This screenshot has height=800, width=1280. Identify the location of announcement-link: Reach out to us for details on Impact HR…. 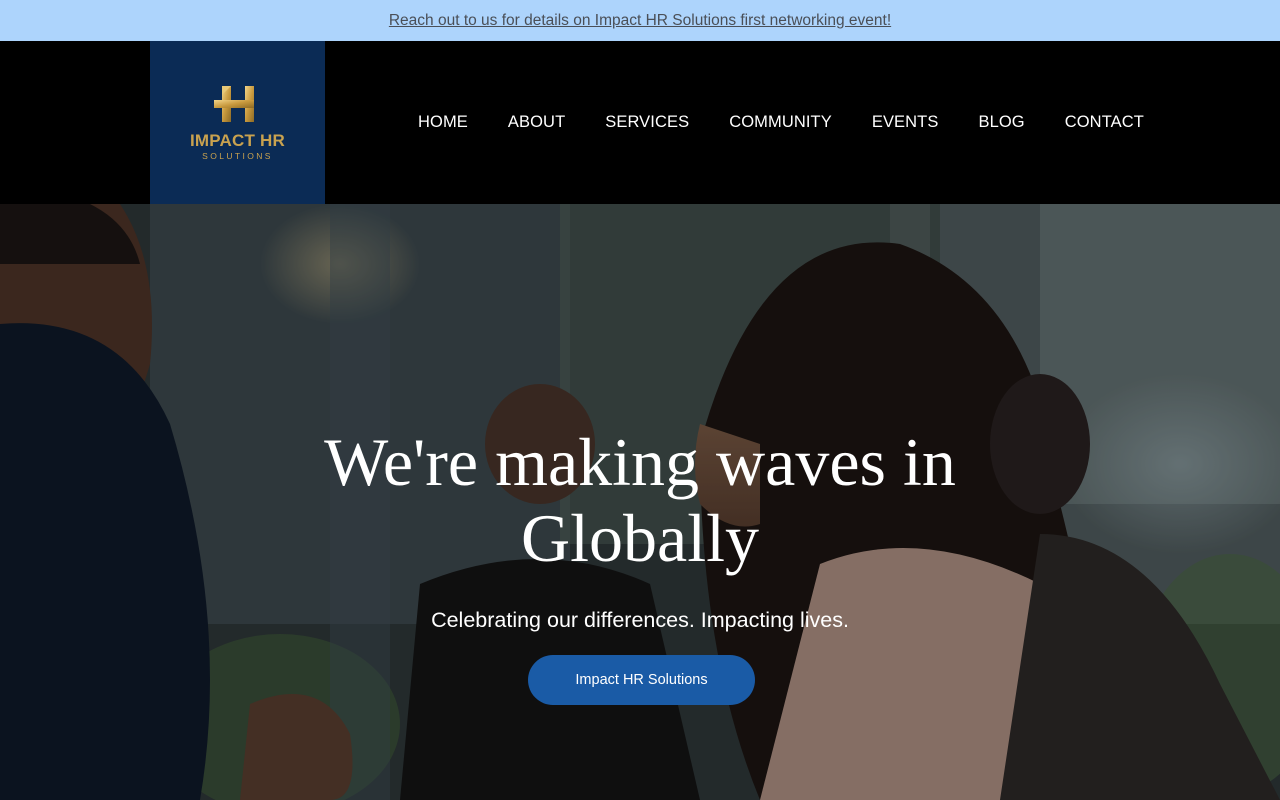
(640, 21).